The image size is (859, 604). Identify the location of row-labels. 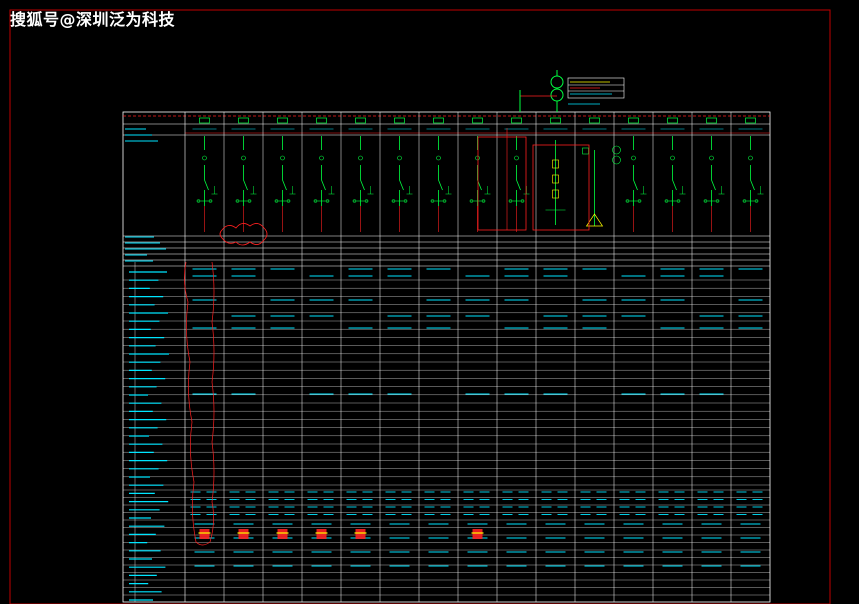
(147, 364).